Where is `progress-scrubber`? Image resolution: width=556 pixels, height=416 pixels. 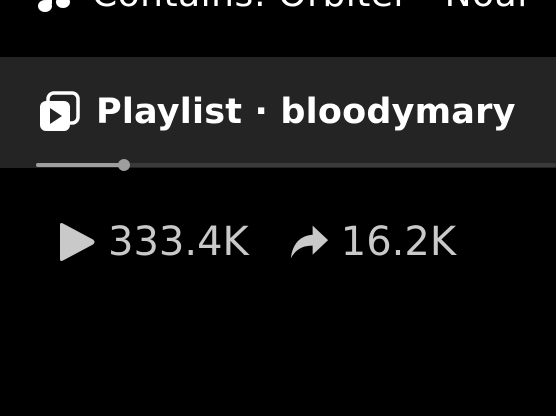 progress-scrubber is located at coordinates (124, 165).